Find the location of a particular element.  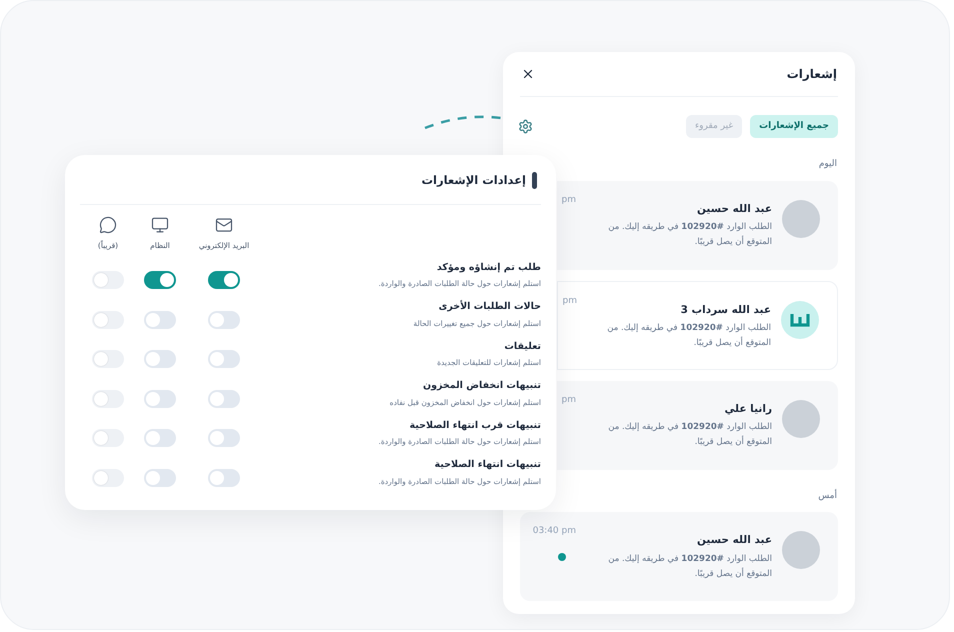

envelope-icon is located at coordinates (224, 225).